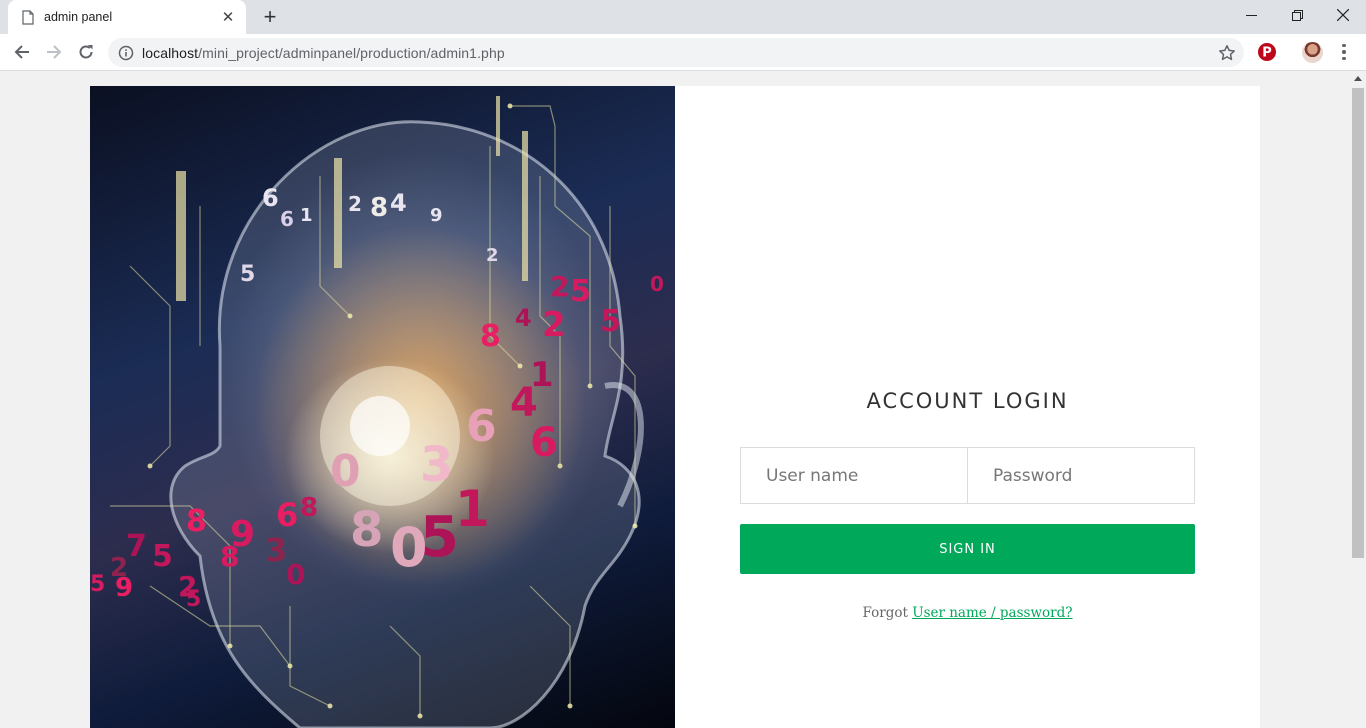 This screenshot has width=1366, height=728. Describe the element at coordinates (28, 17) in the screenshot. I see `page-icon` at that location.